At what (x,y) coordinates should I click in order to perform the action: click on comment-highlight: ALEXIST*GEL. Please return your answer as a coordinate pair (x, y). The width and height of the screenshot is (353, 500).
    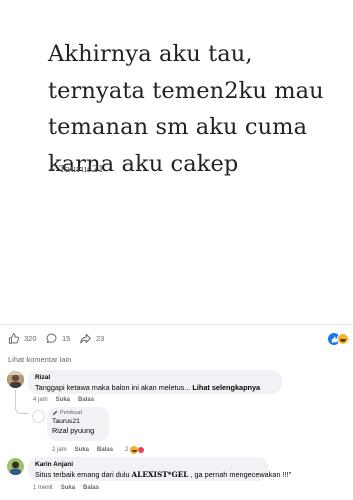
    Looking at the image, I should click on (160, 474).